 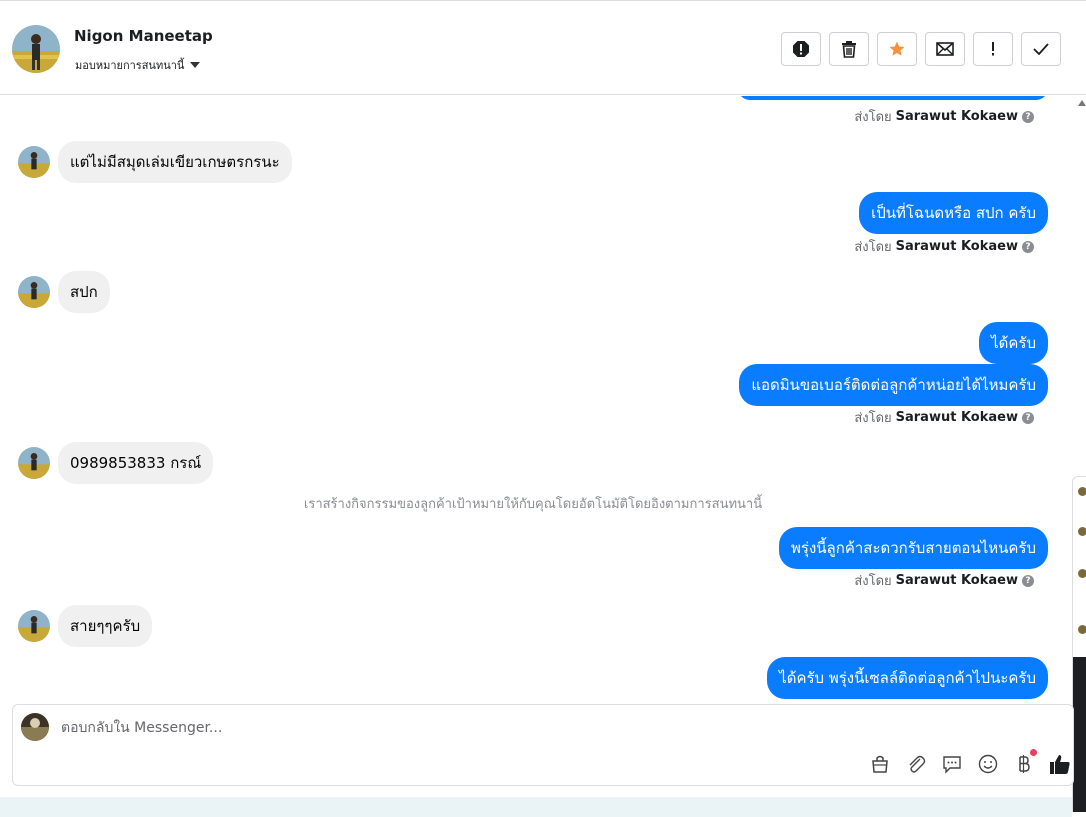 I want to click on assign-conversation-dropdown: มอบหมายการสนทนานี้, so click(x=138, y=65).